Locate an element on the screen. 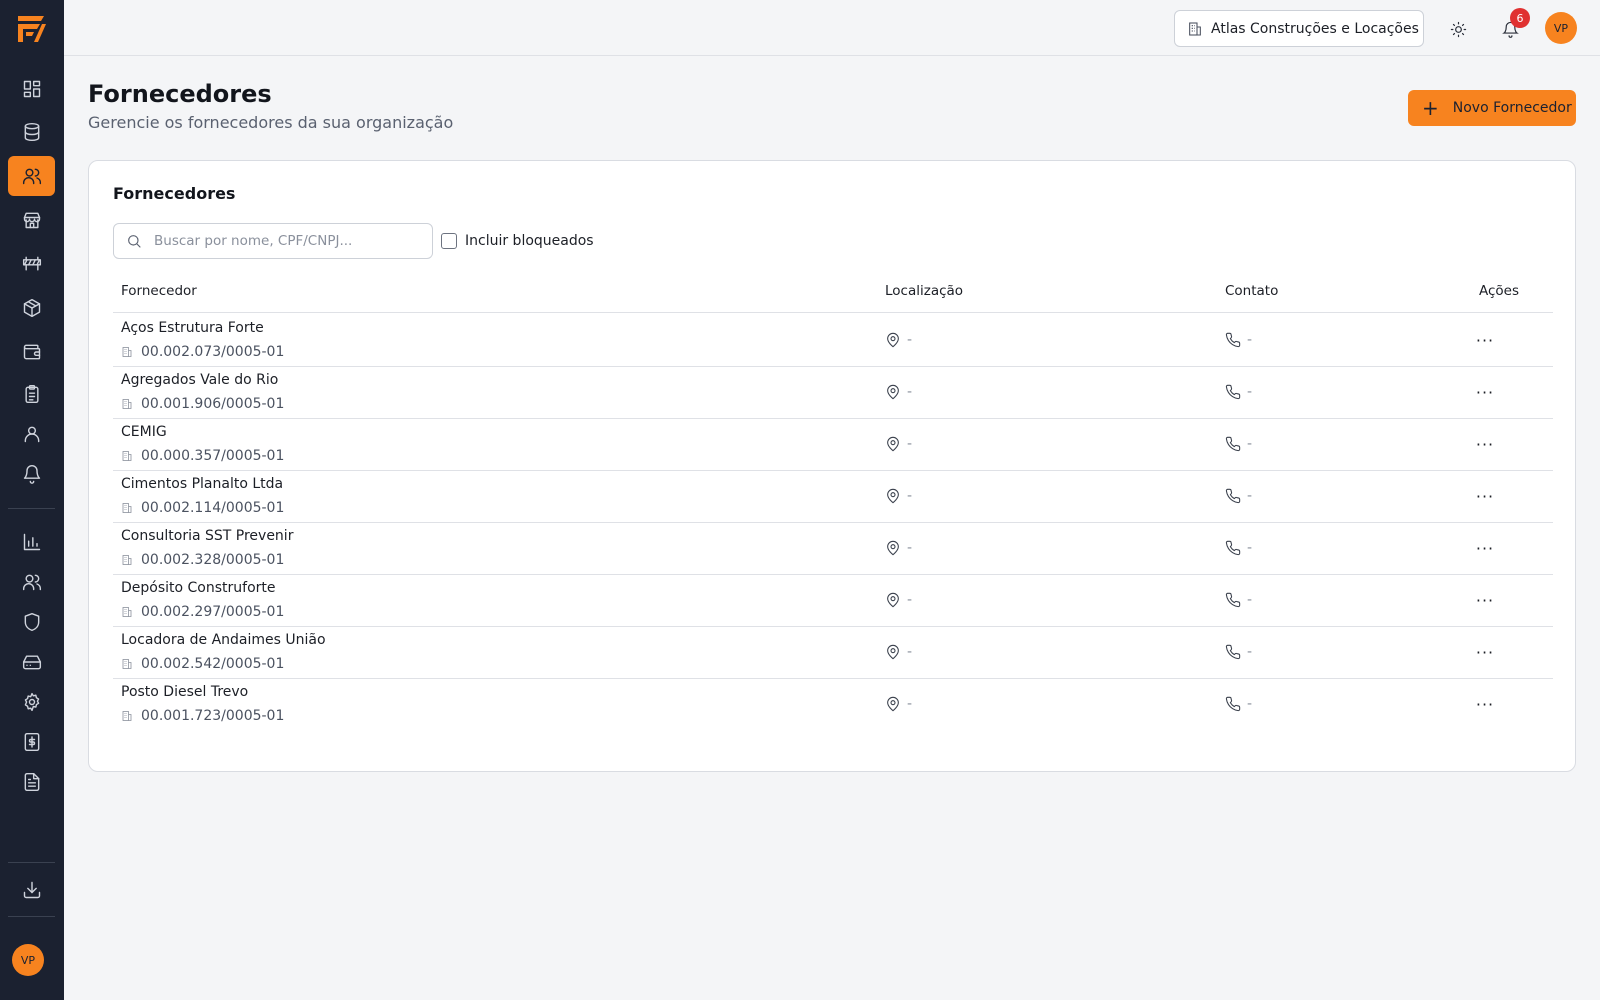  shield-icon is located at coordinates (31, 622).